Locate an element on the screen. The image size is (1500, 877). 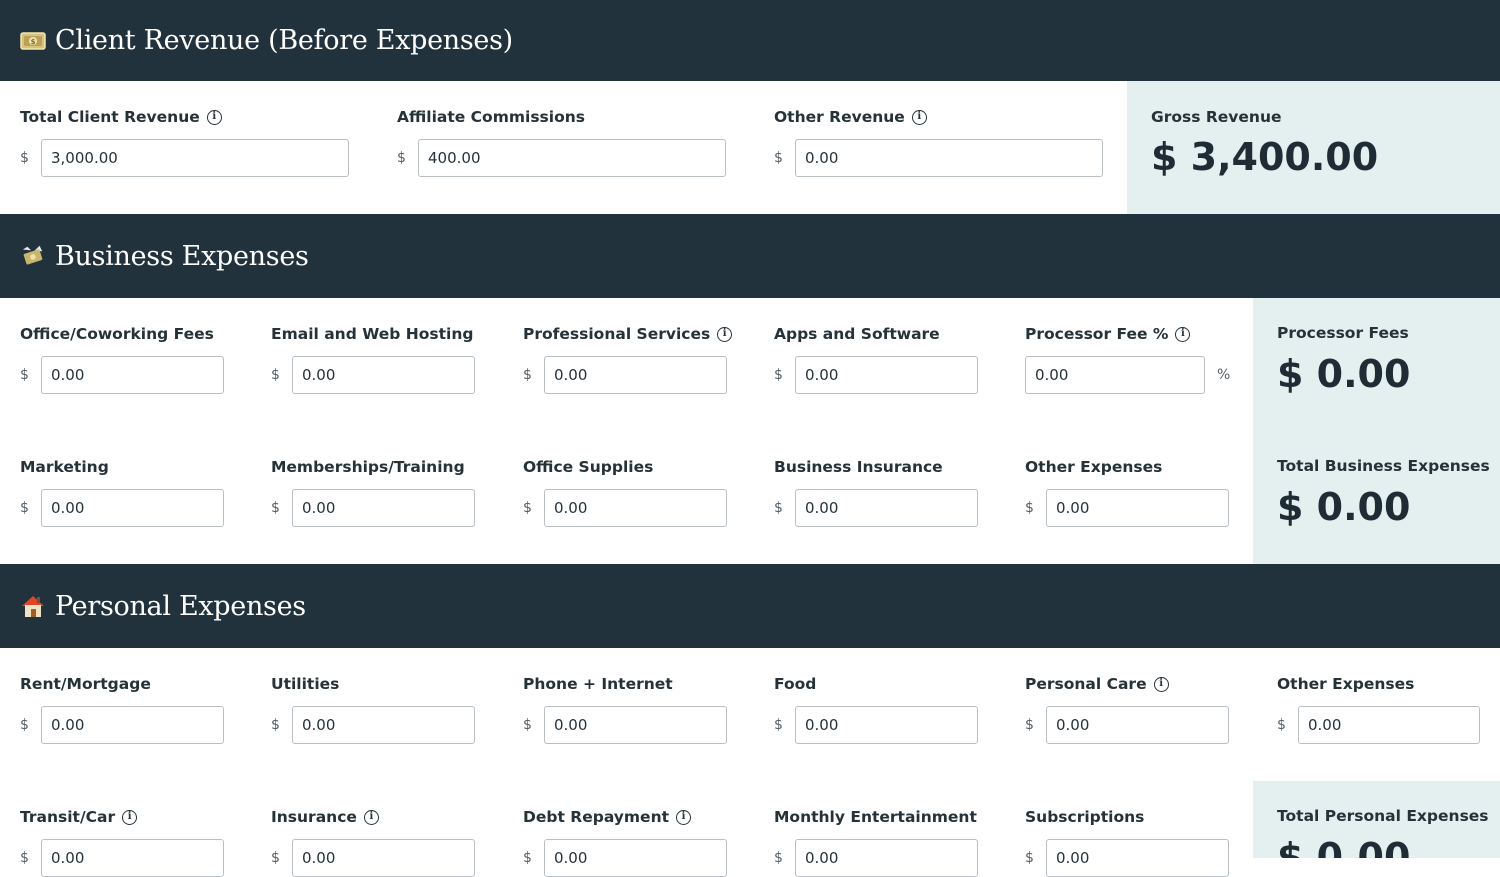
field-label: Apps and Software is located at coordinates (857, 334).